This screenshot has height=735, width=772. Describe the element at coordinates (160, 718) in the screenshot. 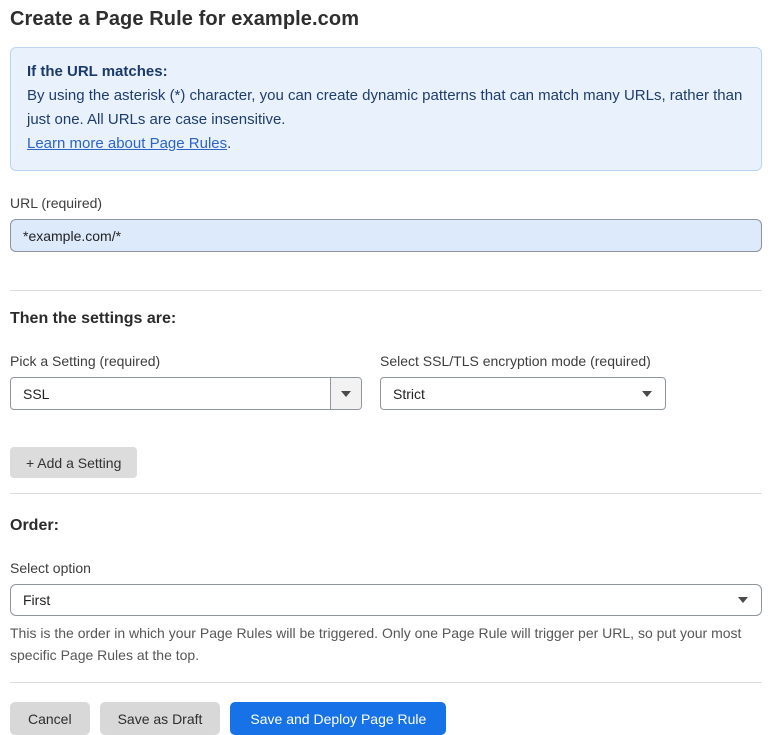

I see `save-draft-button: Save as Draft` at that location.